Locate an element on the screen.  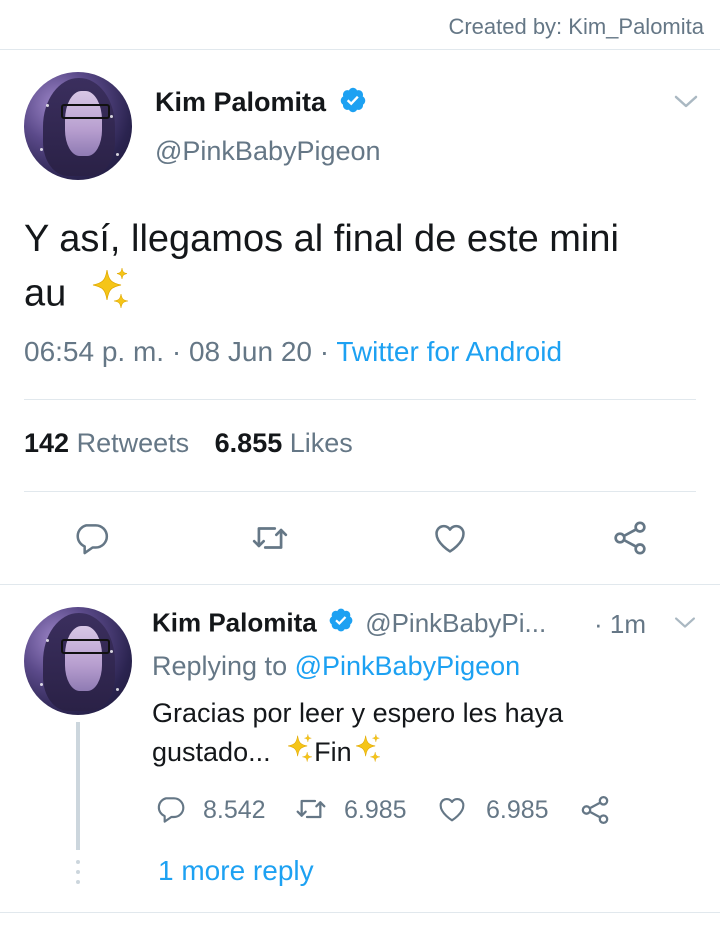
more-replies-link: 1 more reply is located at coordinates (236, 871).